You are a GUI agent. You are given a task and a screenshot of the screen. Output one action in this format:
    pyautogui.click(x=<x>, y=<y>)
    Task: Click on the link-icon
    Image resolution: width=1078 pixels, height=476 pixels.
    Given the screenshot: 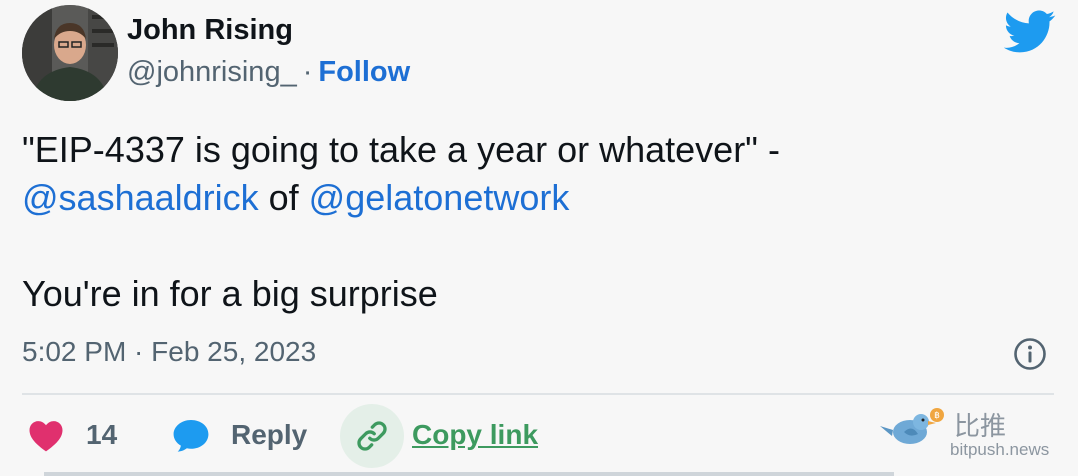 What is the action you would take?
    pyautogui.click(x=372, y=436)
    